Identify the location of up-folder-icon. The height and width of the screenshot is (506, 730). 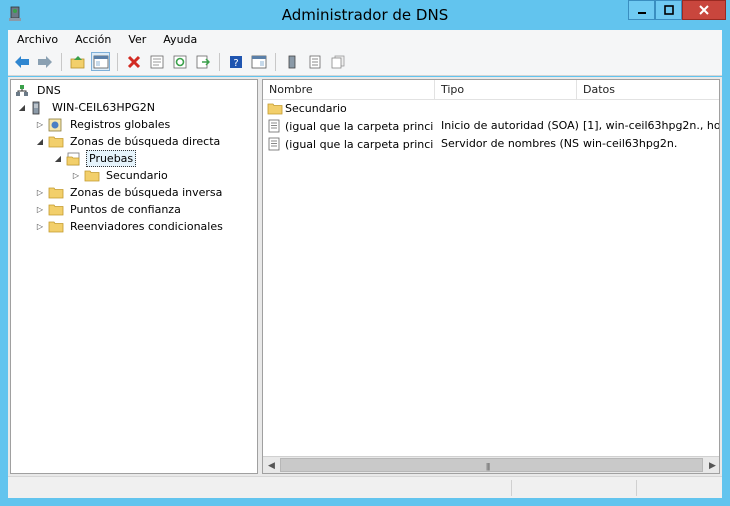
(77, 61).